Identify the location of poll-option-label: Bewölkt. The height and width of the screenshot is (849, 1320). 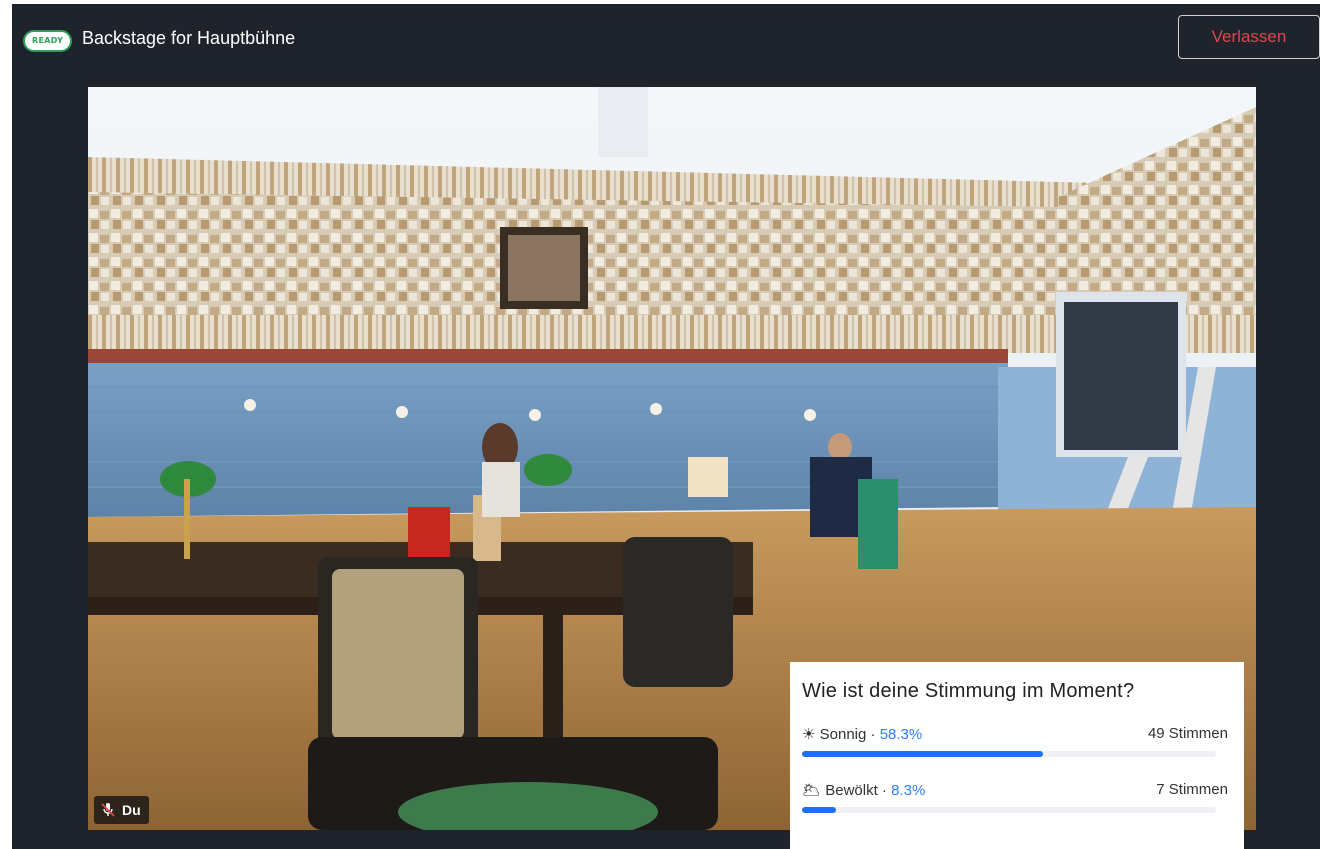
(851, 790).